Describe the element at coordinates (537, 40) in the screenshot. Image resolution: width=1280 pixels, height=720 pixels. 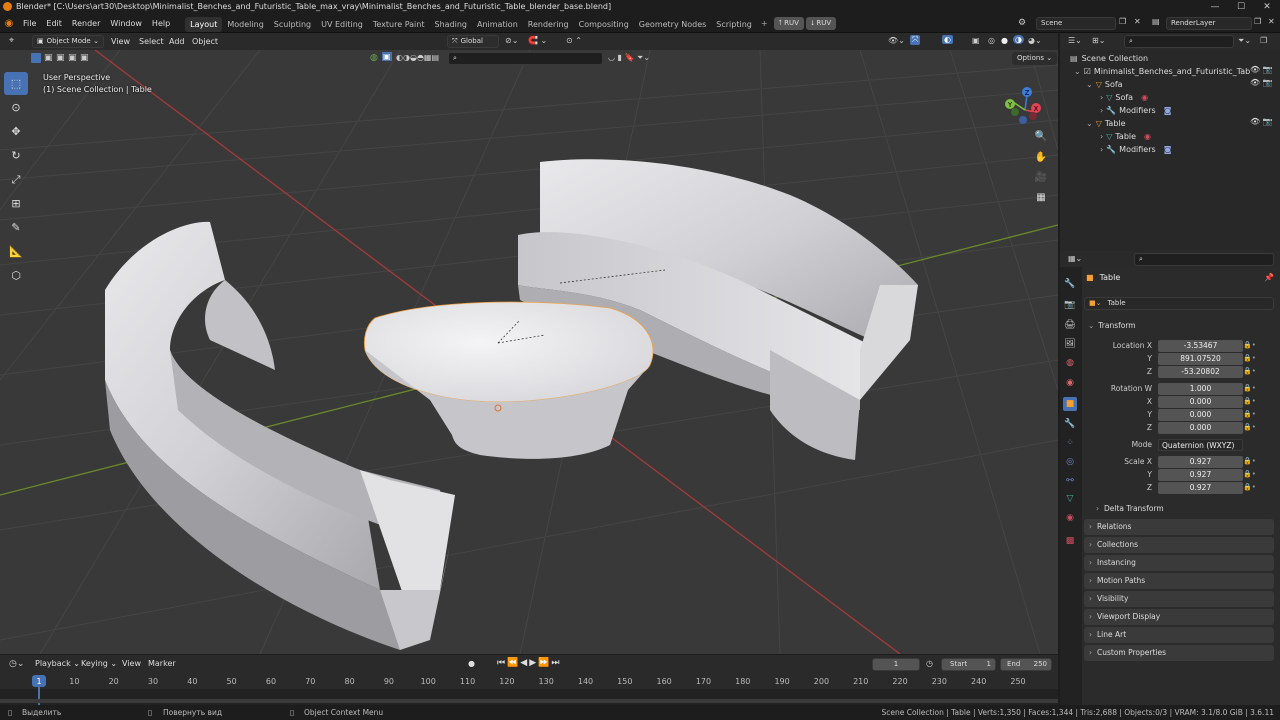
I see `snap-icon: 🧲 ⌄` at that location.